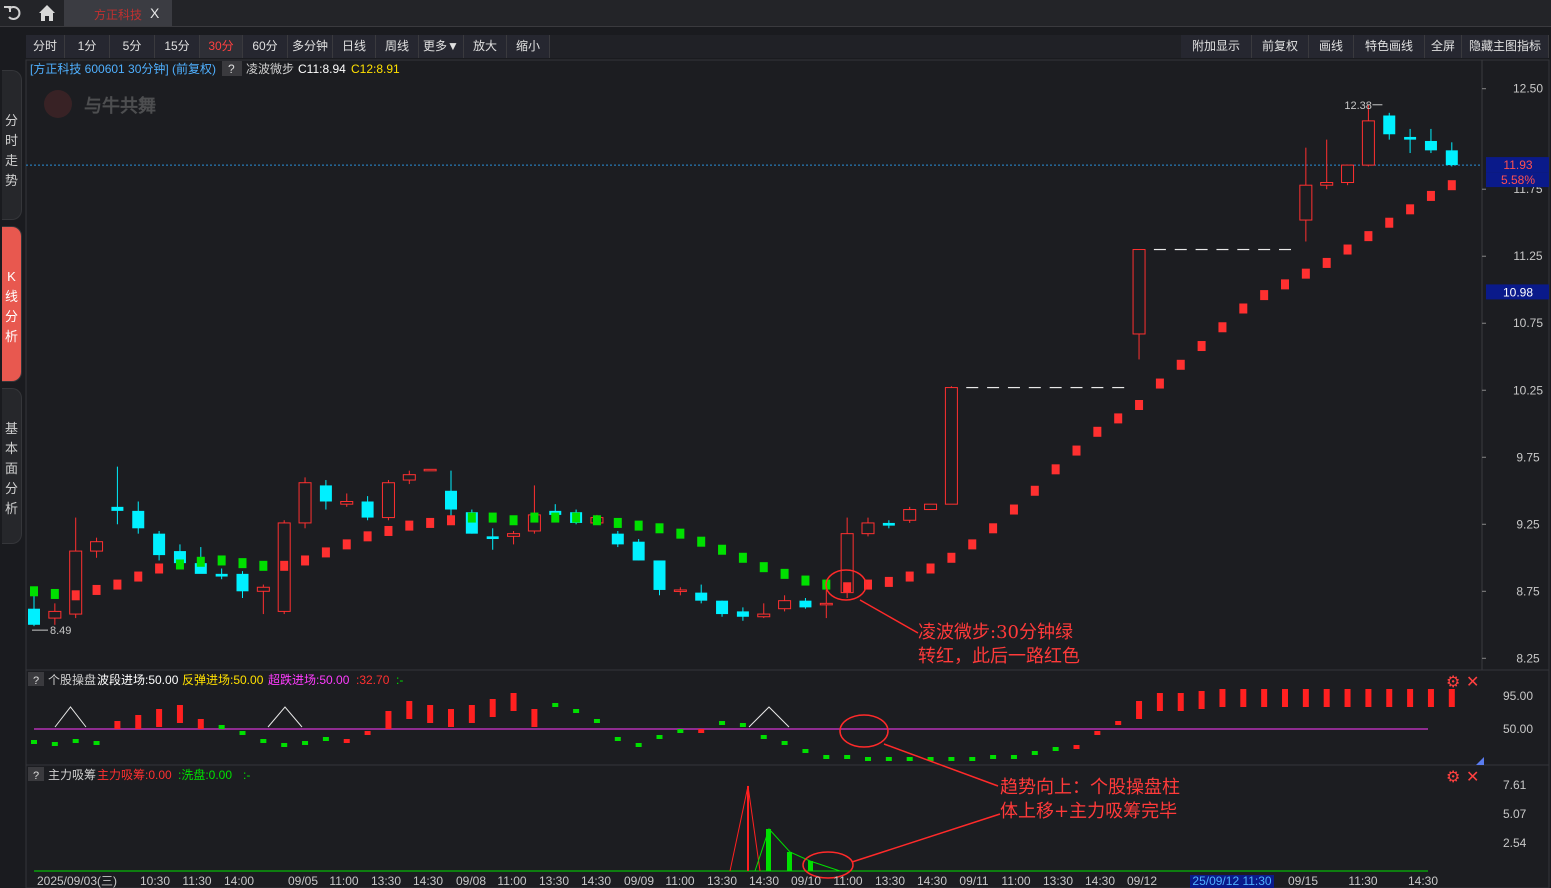 The image size is (1551, 888). What do you see at coordinates (322, 69) in the screenshot?
I see `c11-value: C11:8.94` at bounding box center [322, 69].